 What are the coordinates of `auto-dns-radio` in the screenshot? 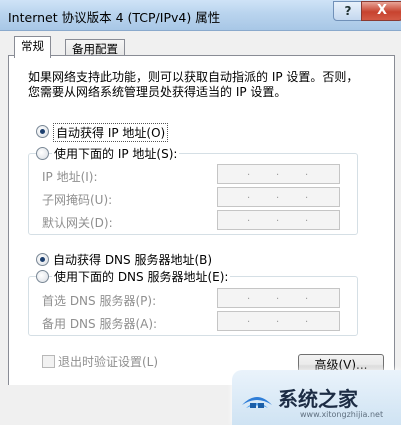 It's located at (42, 259).